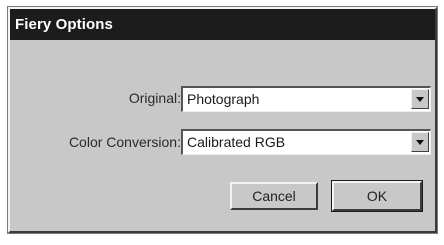 The width and height of the screenshot is (444, 245). I want to click on original-label: Original:, so click(154, 98).